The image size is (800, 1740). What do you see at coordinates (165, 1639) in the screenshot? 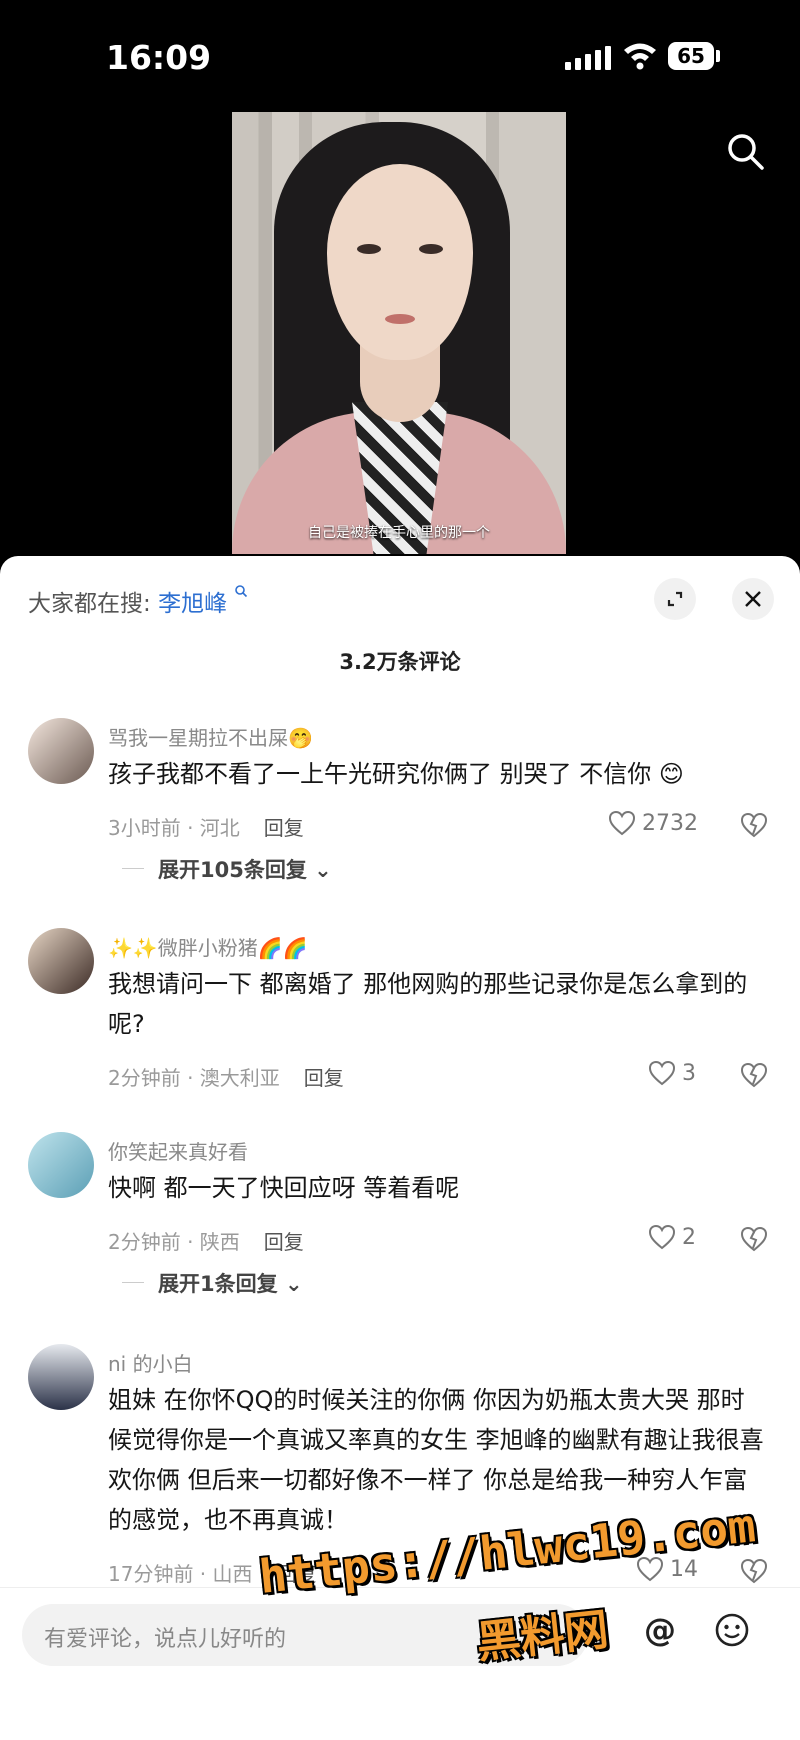
I see `comment-input-placeholder: 有爱评论，说点儿好听的` at bounding box center [165, 1639].